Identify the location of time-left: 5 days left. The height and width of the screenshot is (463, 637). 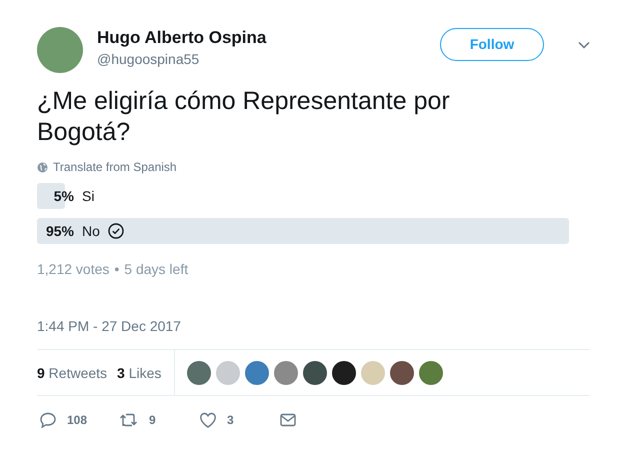
(156, 269).